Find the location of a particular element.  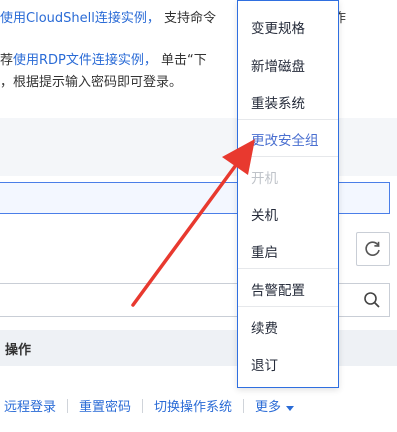

more-label: 更多 is located at coordinates (268, 407).